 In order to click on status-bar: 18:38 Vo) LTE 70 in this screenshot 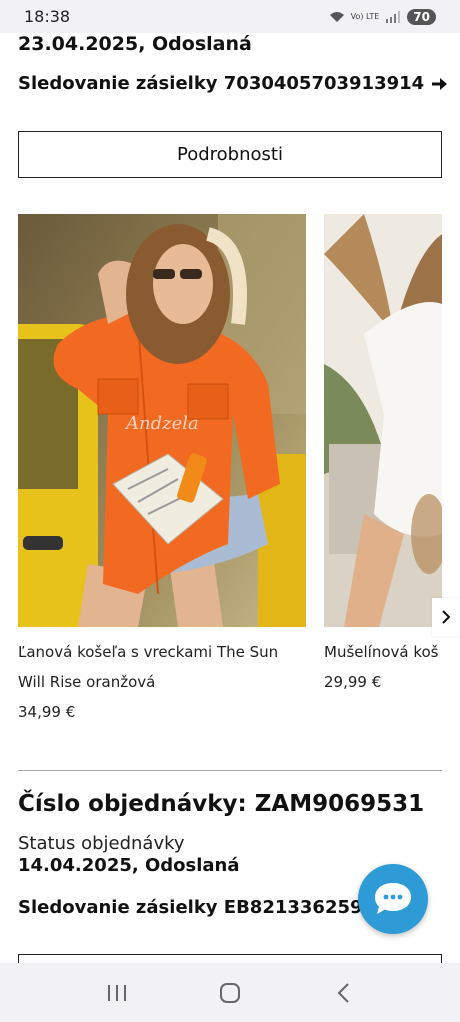, I will do `click(230, 16)`.